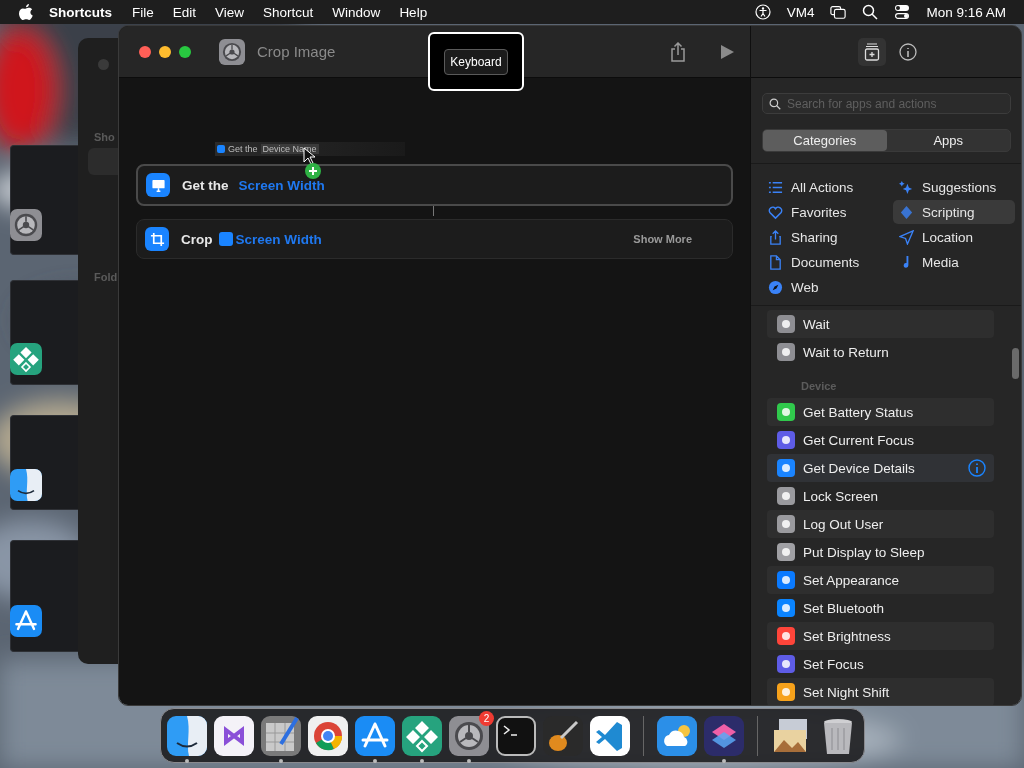 The height and width of the screenshot is (768, 1024). Describe the element at coordinates (662, 239) in the screenshot. I see `show-more-link: Show More` at that location.